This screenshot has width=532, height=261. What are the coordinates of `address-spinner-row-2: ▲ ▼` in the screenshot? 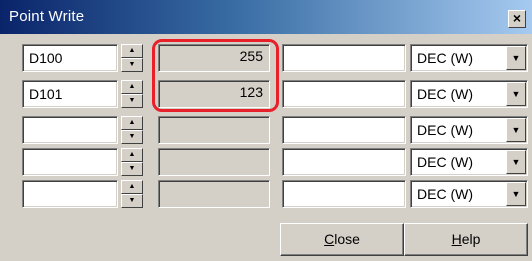 It's located at (132, 94).